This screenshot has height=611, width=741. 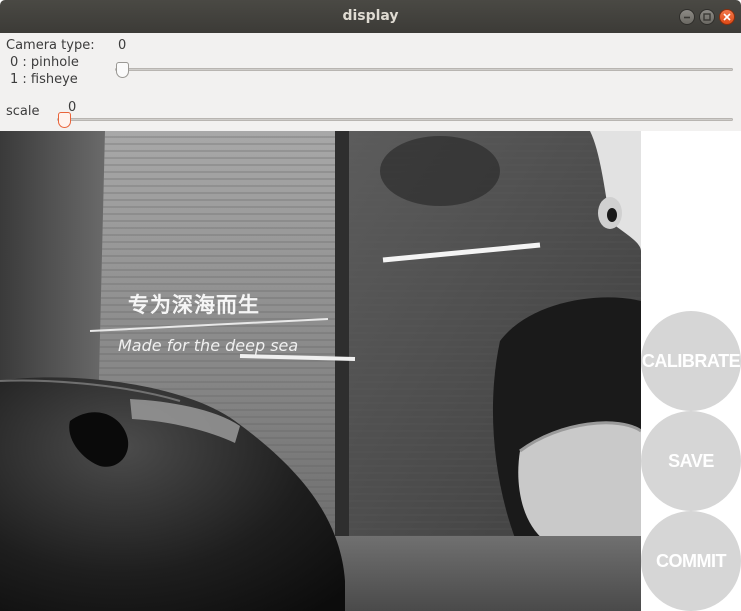 I want to click on camera-overlay-text-english: Made for the deep sea, so click(x=208, y=345).